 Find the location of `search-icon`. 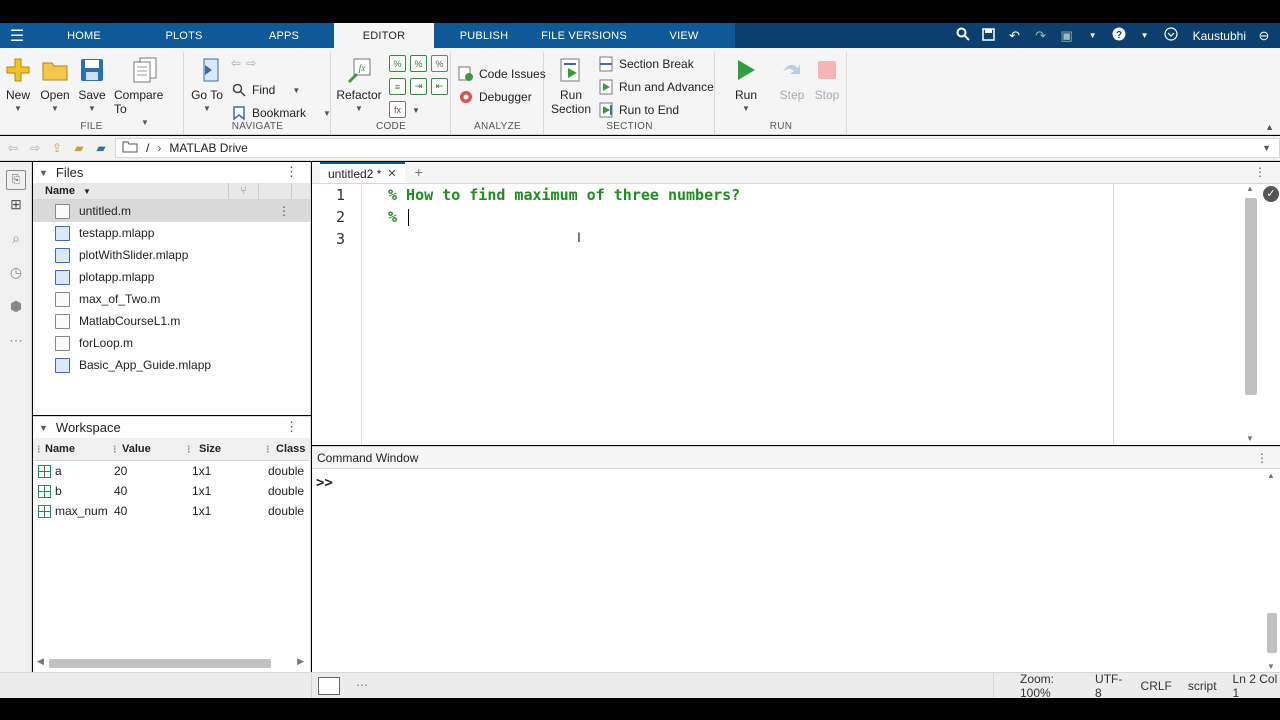

search-icon is located at coordinates (963, 35).